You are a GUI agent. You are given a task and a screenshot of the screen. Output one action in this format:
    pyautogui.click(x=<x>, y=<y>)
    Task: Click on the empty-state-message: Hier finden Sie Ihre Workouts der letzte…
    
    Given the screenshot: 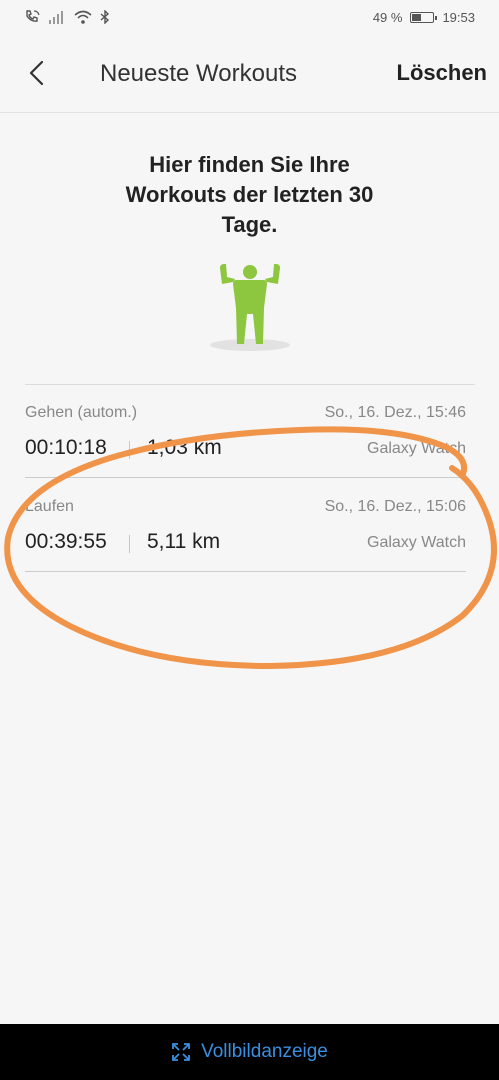 What is the action you would take?
    pyautogui.click(x=249, y=195)
    